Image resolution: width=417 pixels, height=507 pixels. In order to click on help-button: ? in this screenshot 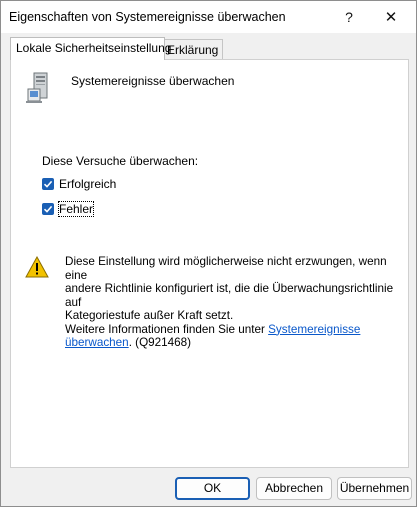, I will do `click(349, 17)`.